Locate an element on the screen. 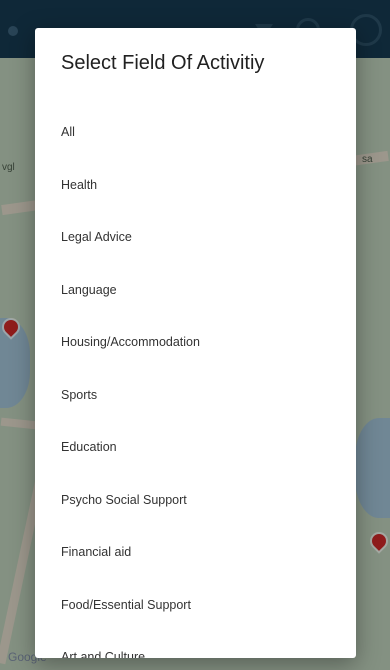 This screenshot has width=390, height=670. option-legal-advice: Legal Advice is located at coordinates (195, 237).